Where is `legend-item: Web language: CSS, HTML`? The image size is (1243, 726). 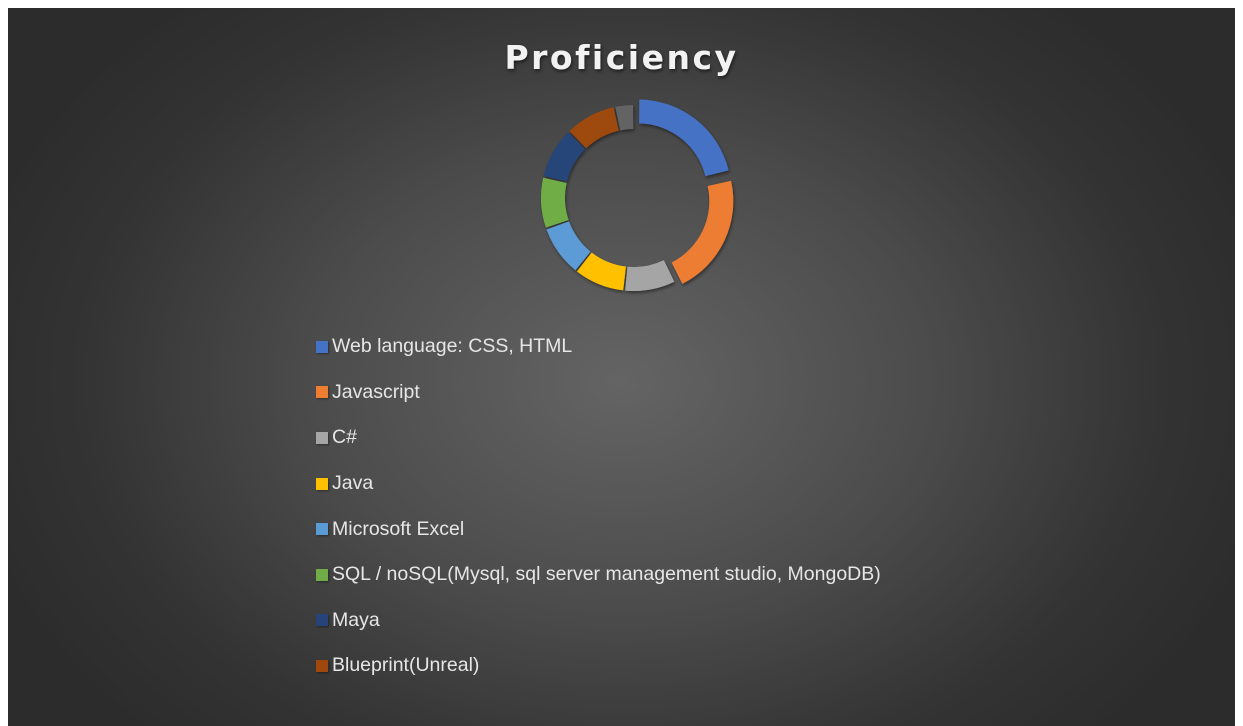 legend-item: Web language: CSS, HTML is located at coordinates (598, 347).